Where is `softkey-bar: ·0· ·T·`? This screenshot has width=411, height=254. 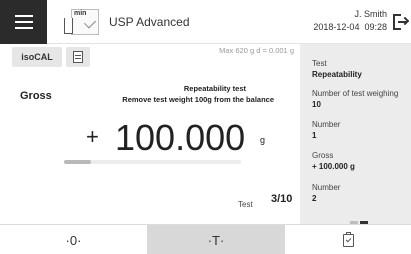
softkey-bar: ·0· ·T· is located at coordinates (205, 239).